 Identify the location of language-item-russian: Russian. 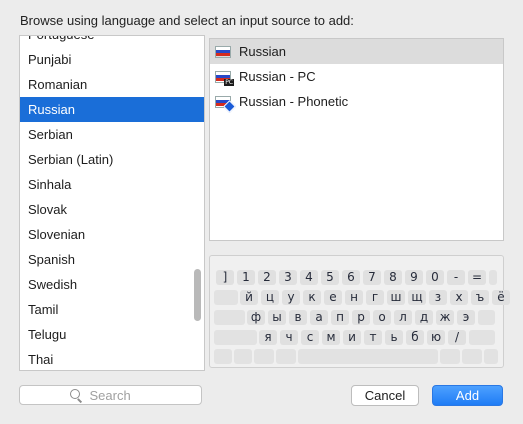
(112, 109).